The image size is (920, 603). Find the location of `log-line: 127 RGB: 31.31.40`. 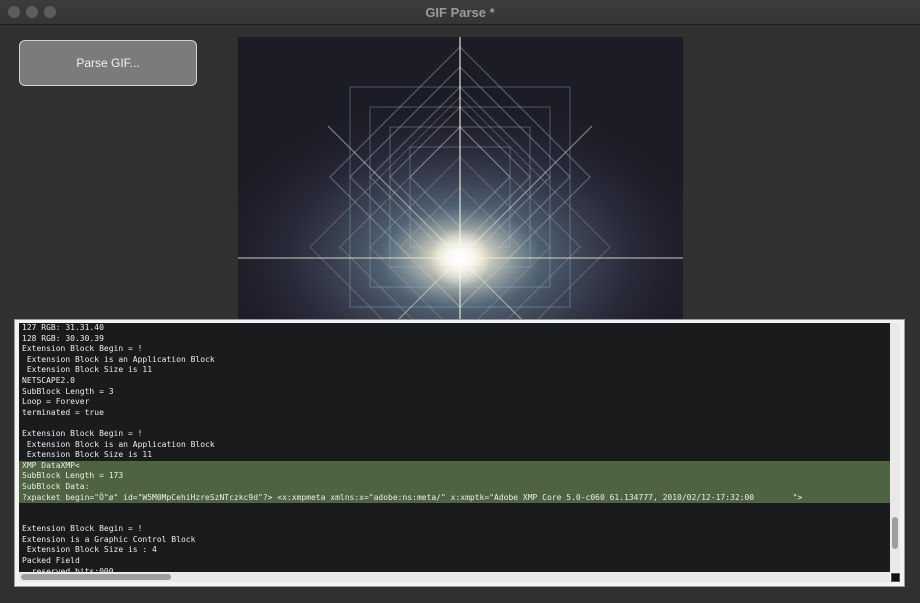

log-line: 127 RGB: 31.31.40 is located at coordinates (63, 327).